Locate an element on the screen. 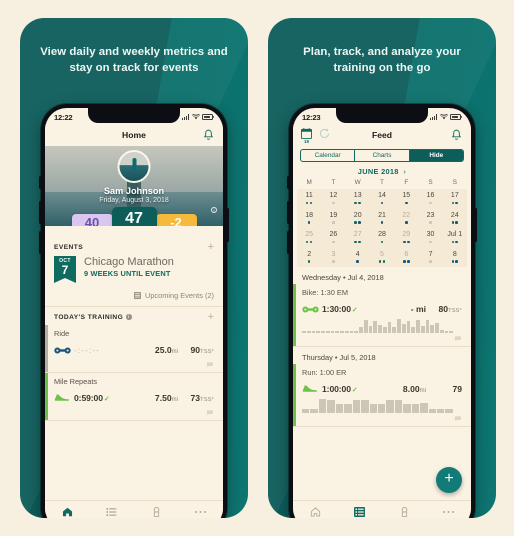 The image size is (514, 536). calendar-day-cell: 25 is located at coordinates (309, 237).